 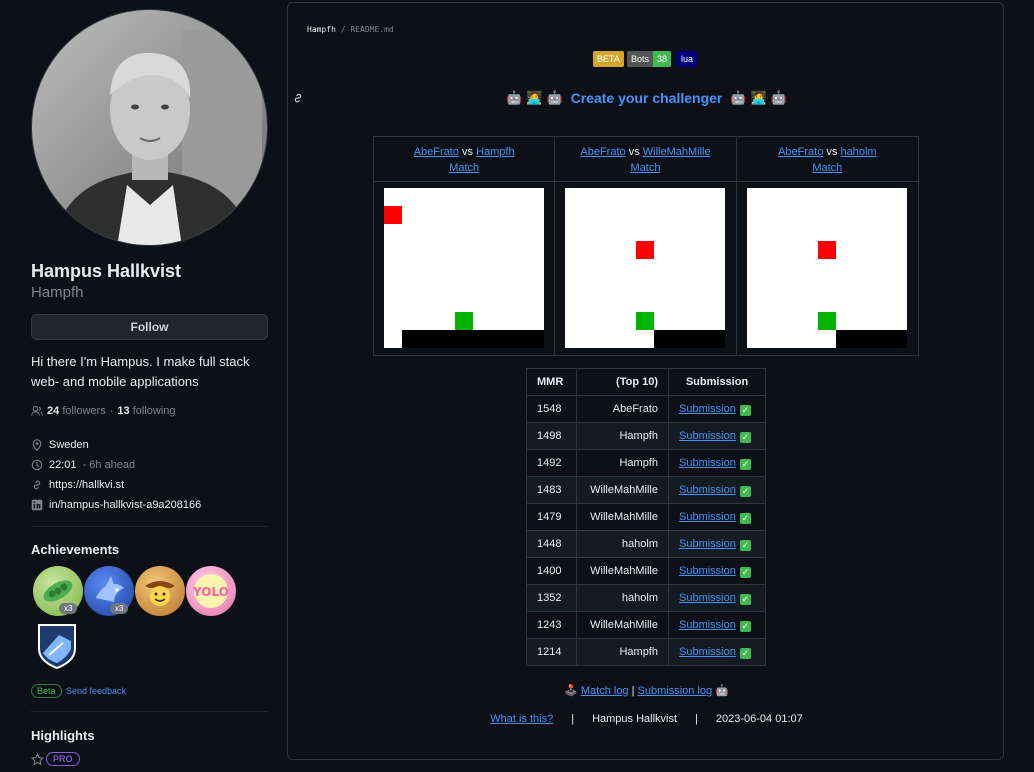 I want to click on player-link: haholm, so click(x=858, y=152).